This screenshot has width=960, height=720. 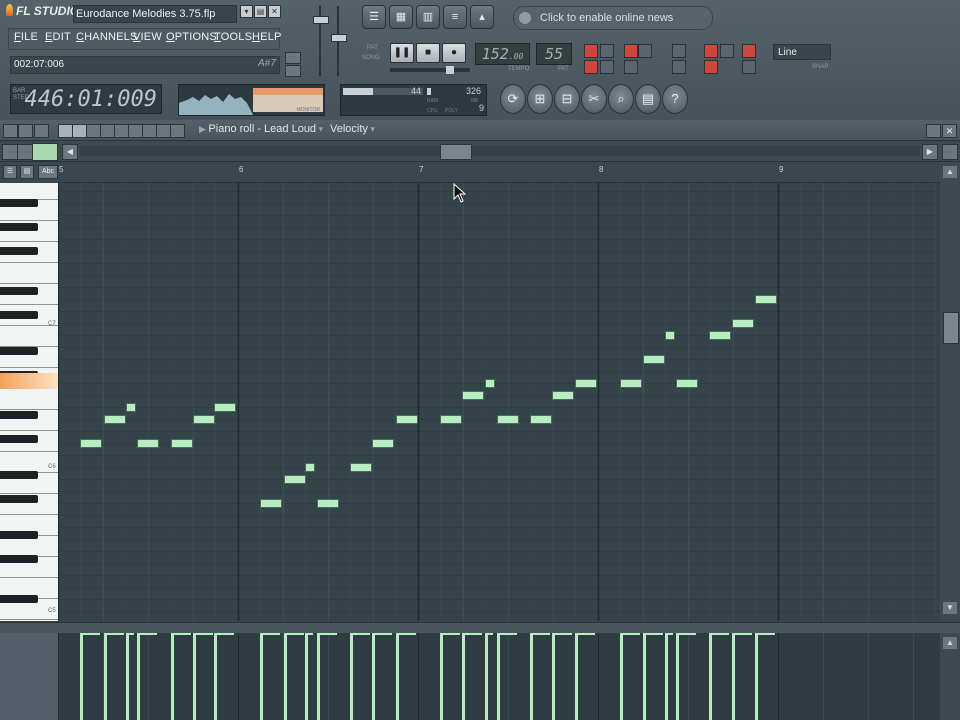 What do you see at coordinates (45, 152) in the screenshot?
I see `note-color-swatch` at bounding box center [45, 152].